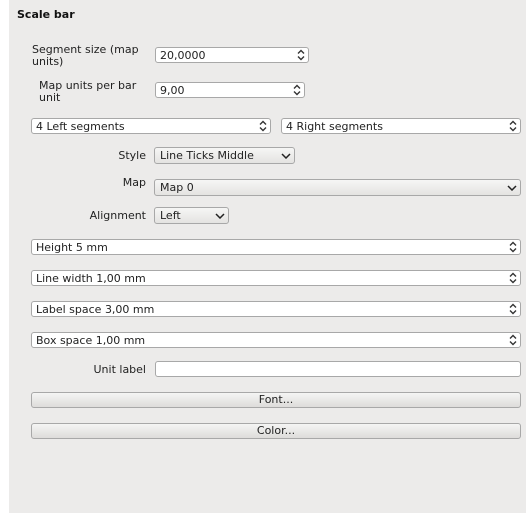 Image resolution: width=530 pixels, height=513 pixels. I want to click on line-width-spinbox: Line width 1,00 mm, so click(276, 278).